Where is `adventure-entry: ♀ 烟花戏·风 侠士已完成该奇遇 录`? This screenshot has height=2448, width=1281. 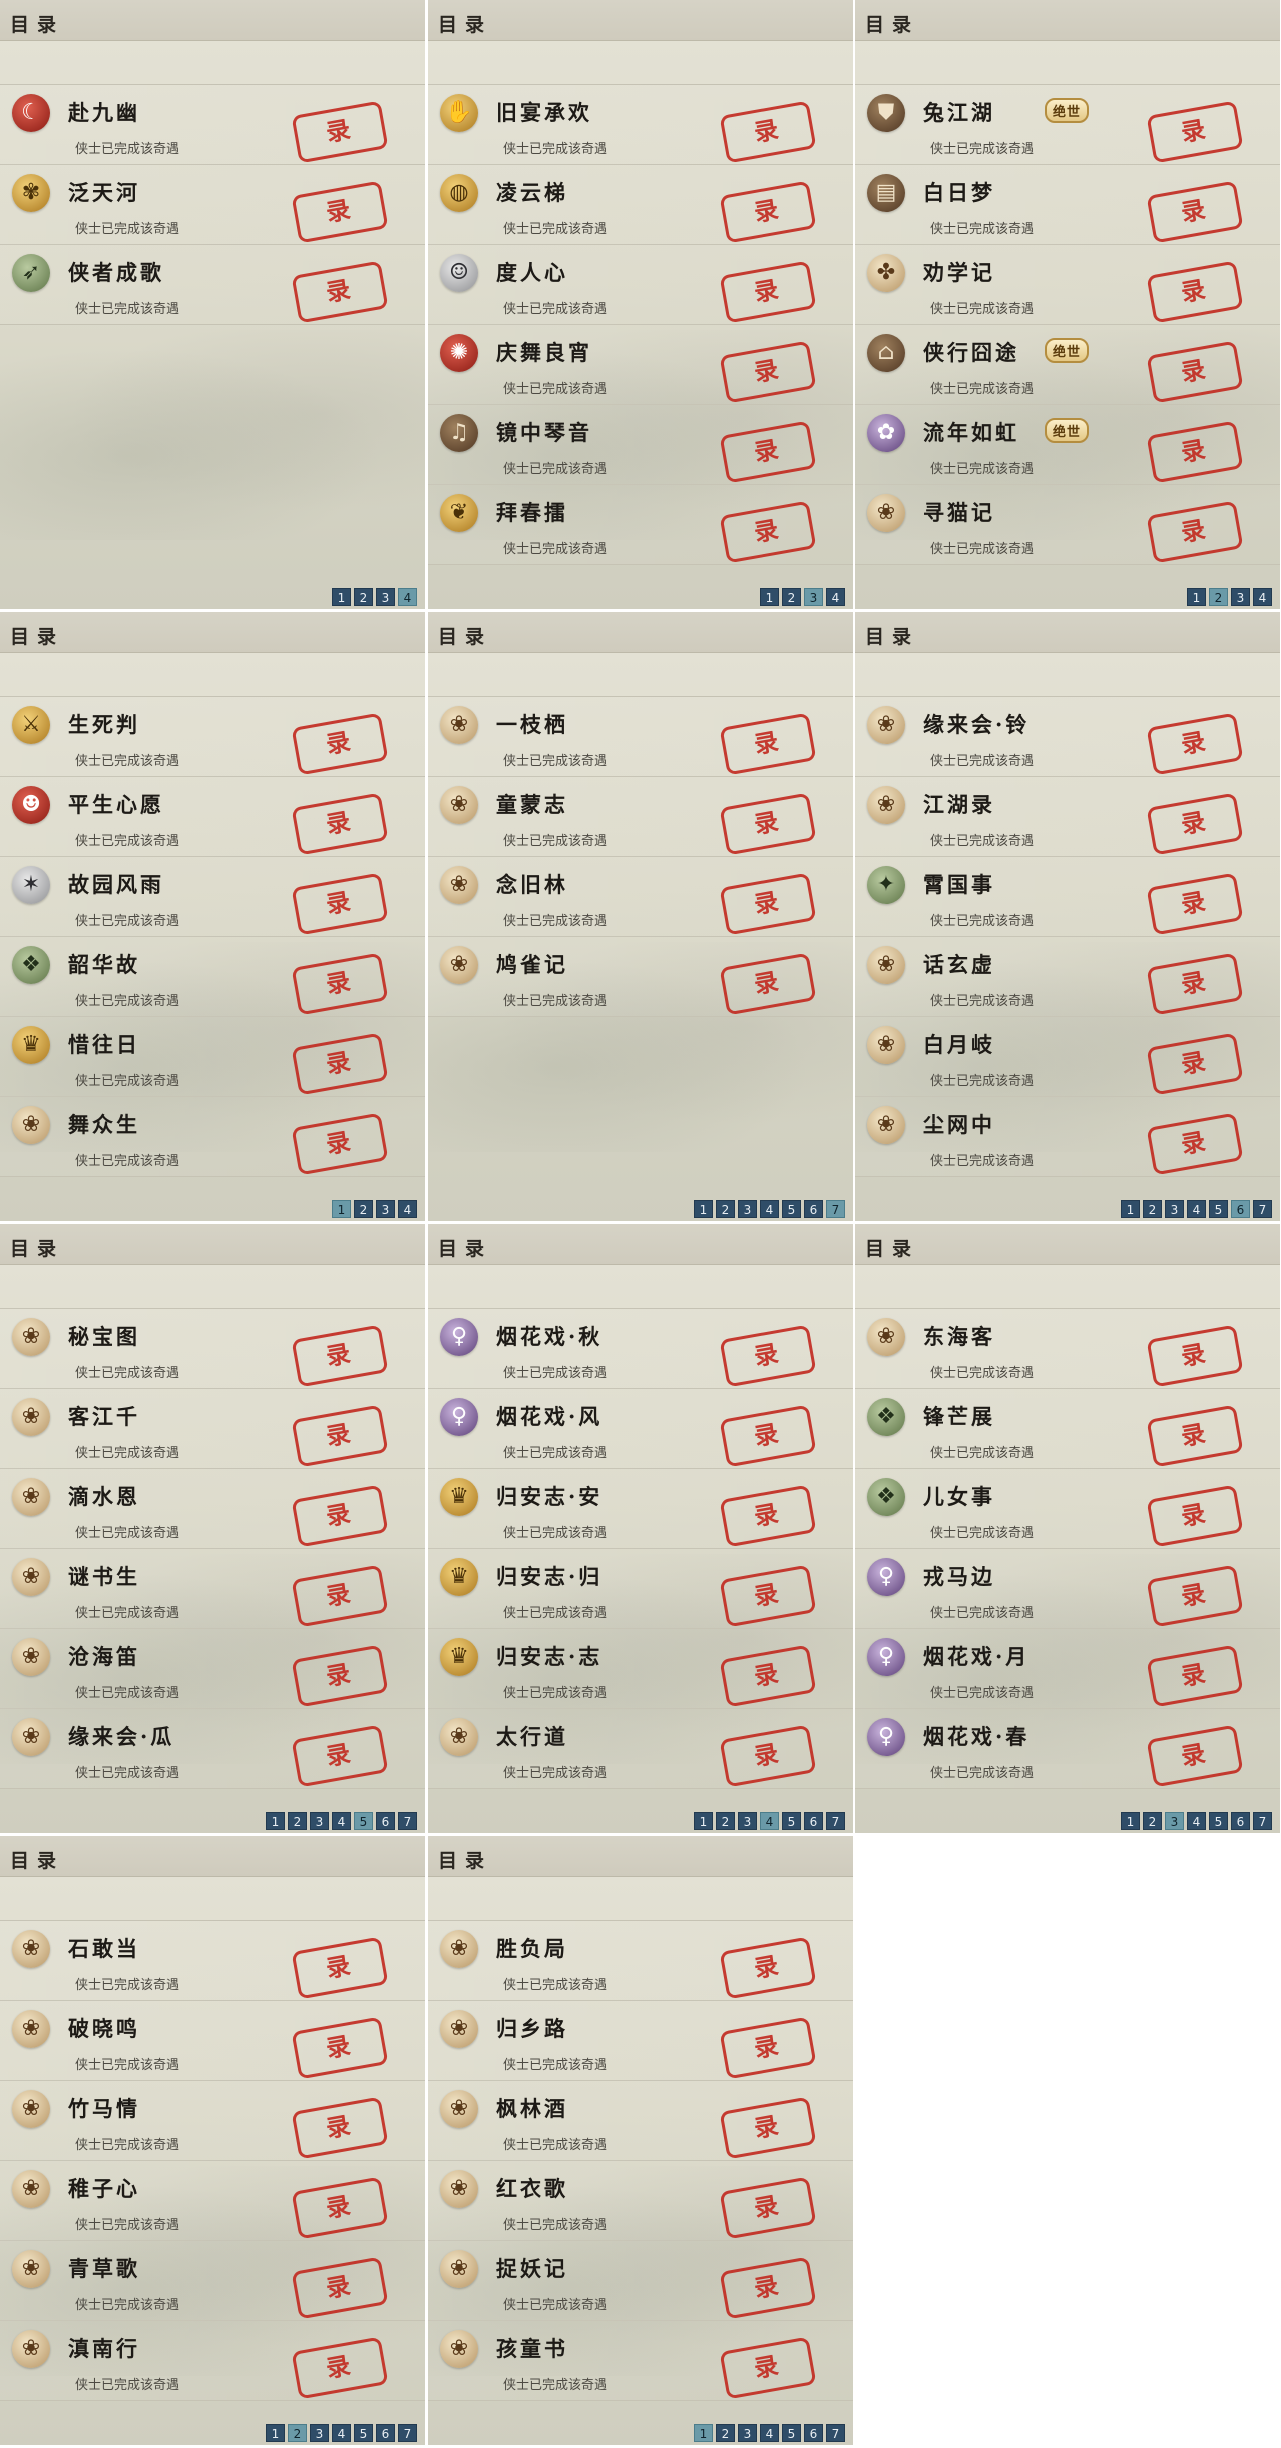
adventure-entry: ♀ 烟花戏·风 侠士已完成该奇遇 录 is located at coordinates (640, 1428).